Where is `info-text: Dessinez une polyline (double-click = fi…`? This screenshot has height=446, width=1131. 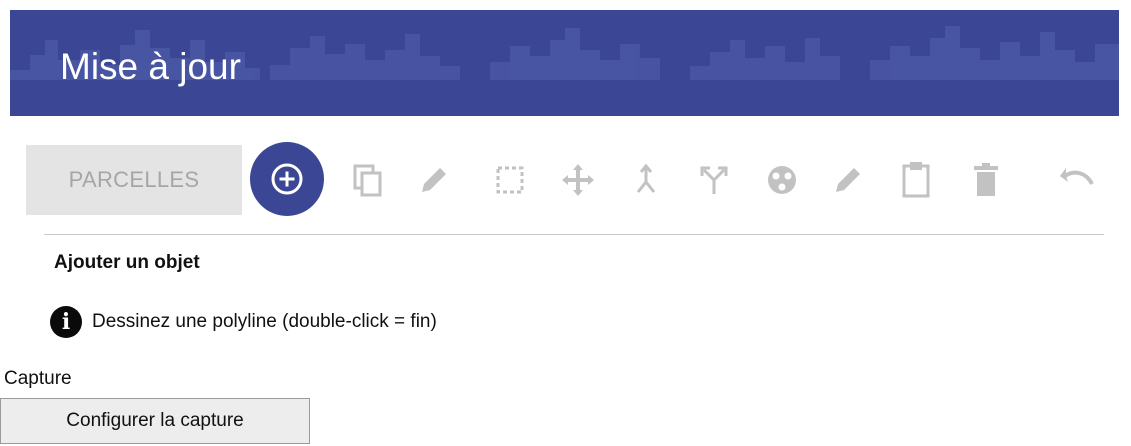
info-text: Dessinez une polyline (double-click = fi… is located at coordinates (264, 321).